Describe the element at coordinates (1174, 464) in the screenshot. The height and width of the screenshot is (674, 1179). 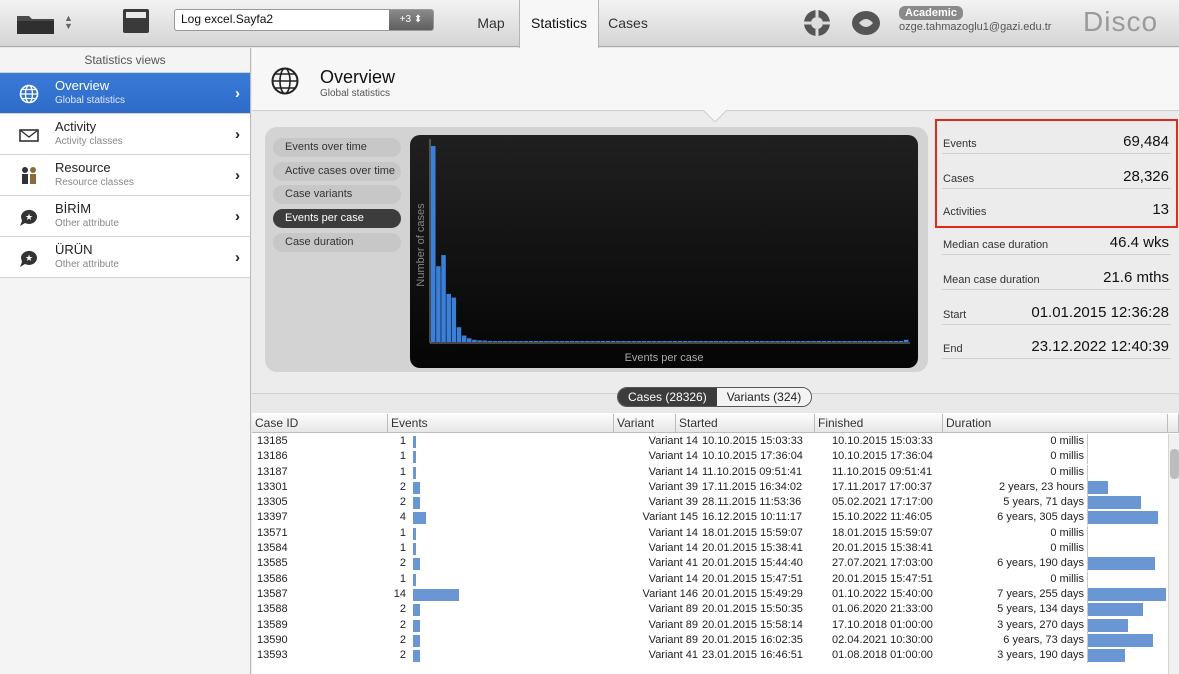
I see `scrollbar-thumb` at that location.